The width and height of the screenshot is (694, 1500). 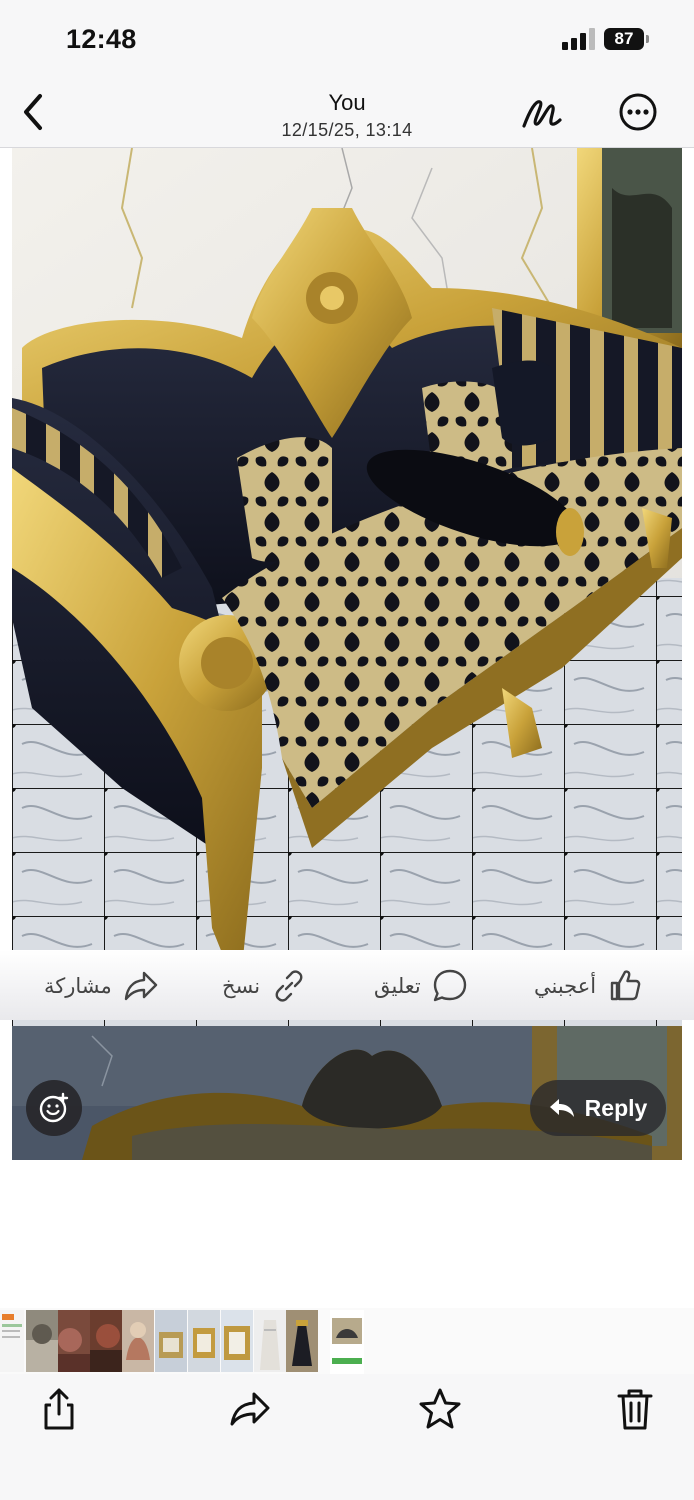 I want to click on thumbnail-active, so click(x=347, y=1342).